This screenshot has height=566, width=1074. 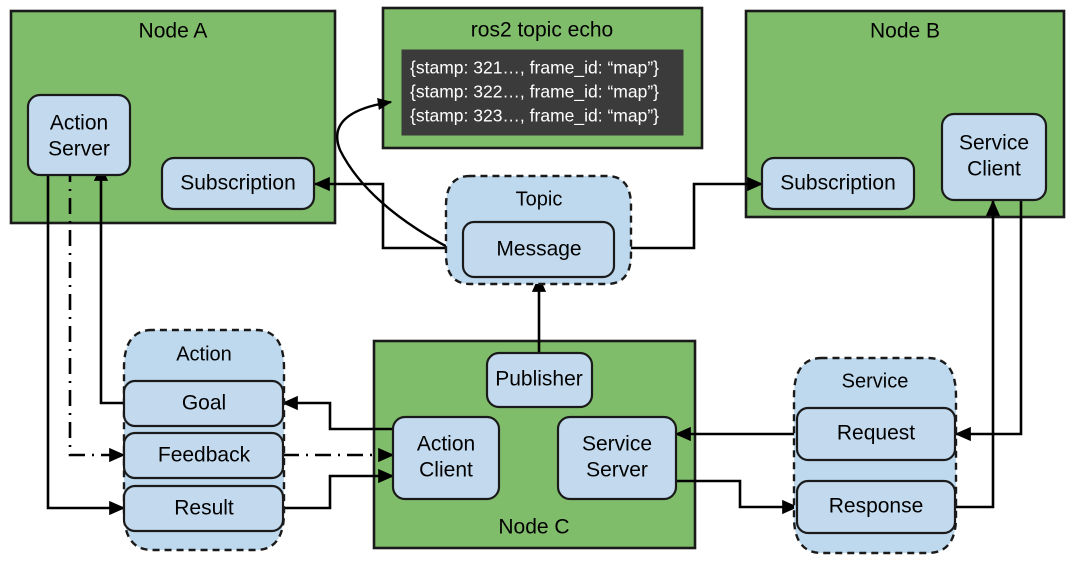 I want to click on service-server-label-line2: Server, so click(x=617, y=470).